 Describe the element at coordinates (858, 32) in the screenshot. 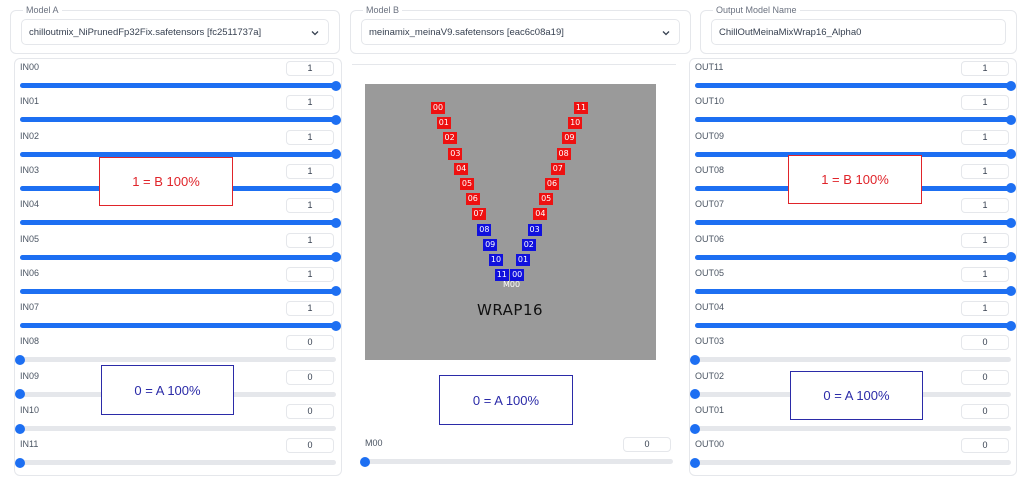

I see `output-name-input: ChillOutMeinaMixWrap16_Alpha0` at that location.